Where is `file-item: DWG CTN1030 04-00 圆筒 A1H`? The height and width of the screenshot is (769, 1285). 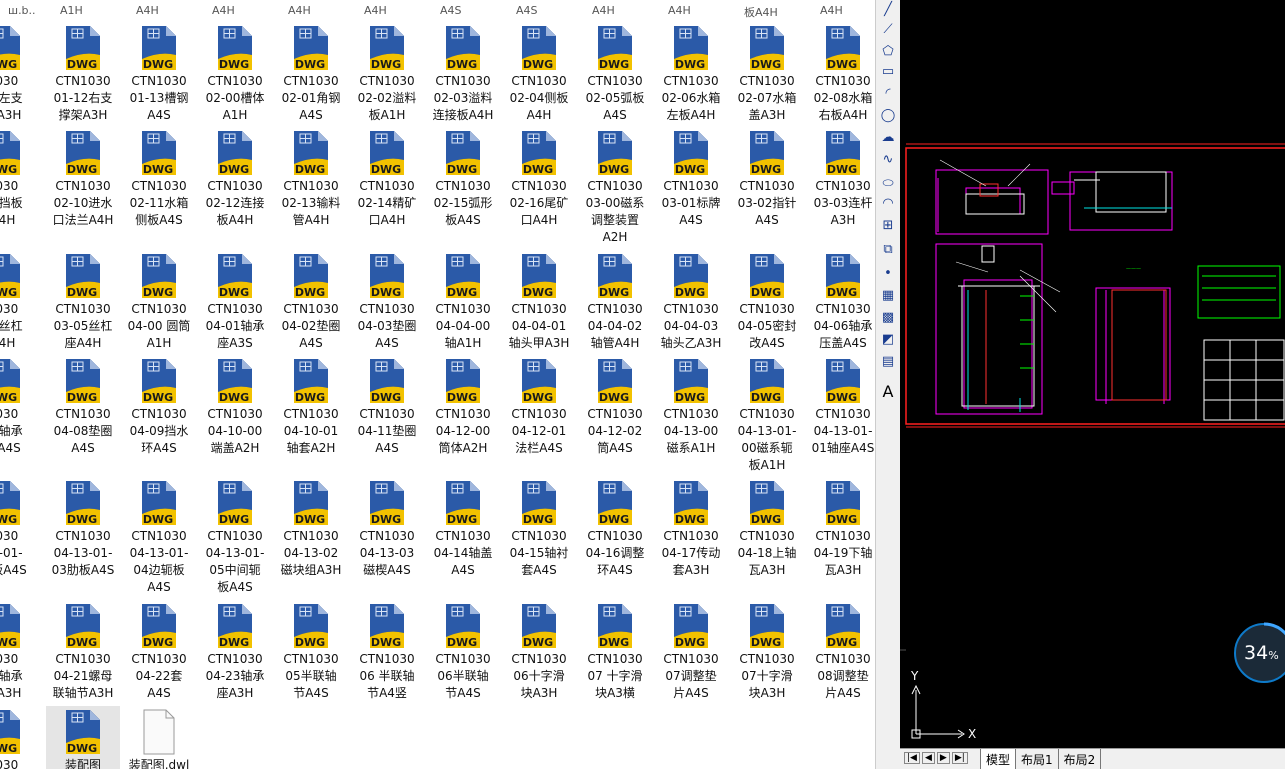 file-item: DWG CTN1030 04-00 圆筒 A1H is located at coordinates (159, 301).